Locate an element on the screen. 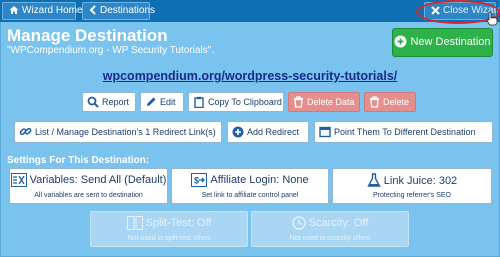 The image size is (500, 257). delete-data-button: Delete Data is located at coordinates (324, 102).